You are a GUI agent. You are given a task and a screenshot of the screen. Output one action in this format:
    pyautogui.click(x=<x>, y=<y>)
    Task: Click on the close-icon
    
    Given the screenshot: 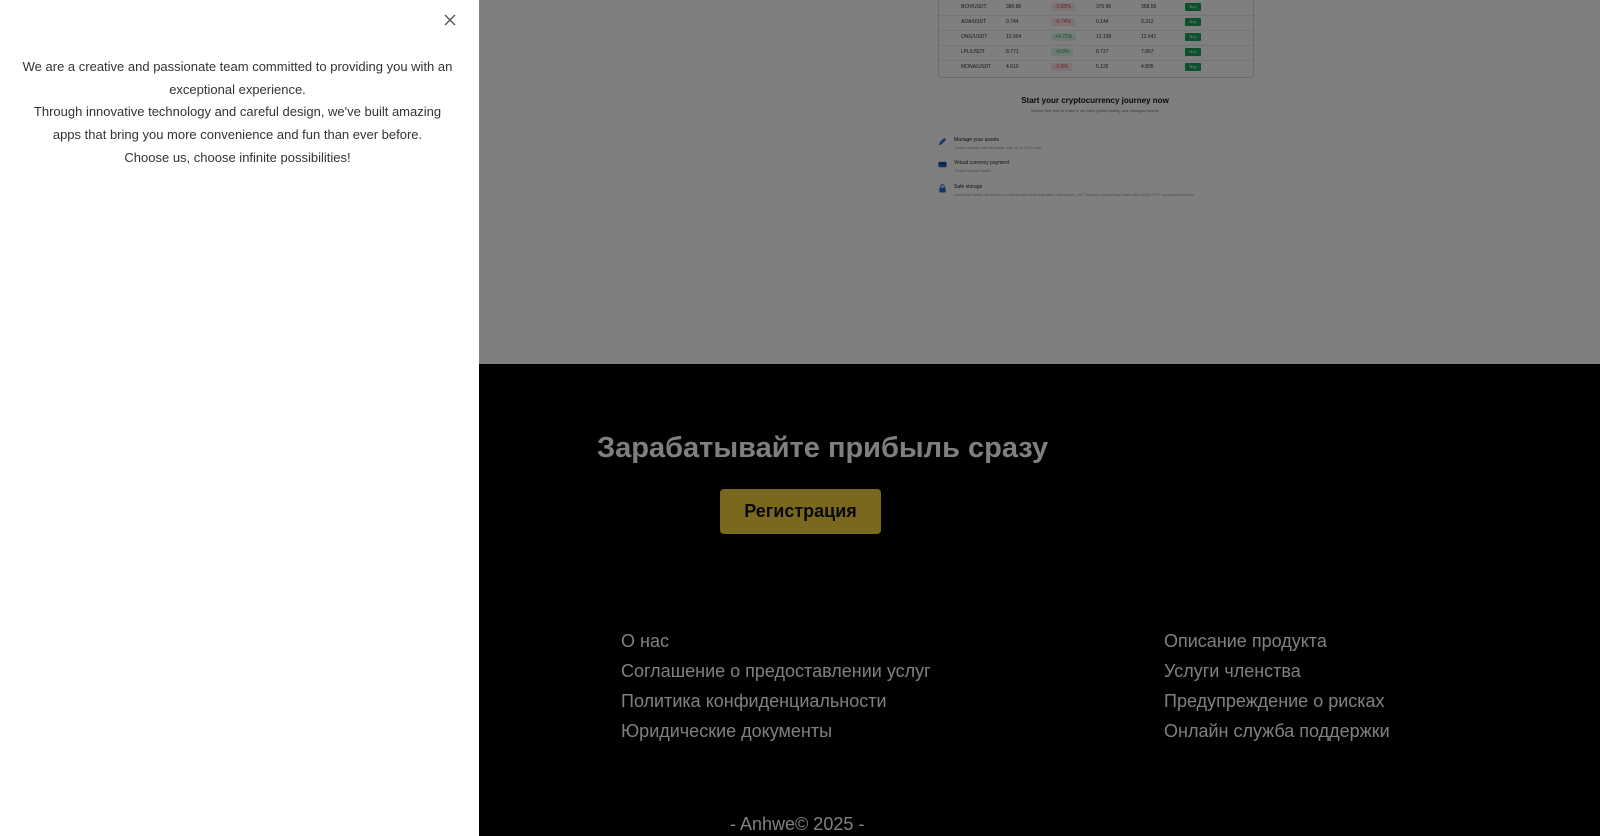 What is the action you would take?
    pyautogui.click(x=450, y=20)
    